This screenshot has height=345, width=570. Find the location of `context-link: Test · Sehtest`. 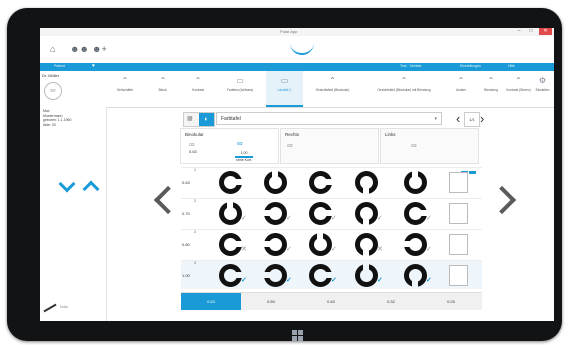

context-link: Test · Sehtest is located at coordinates (410, 66).